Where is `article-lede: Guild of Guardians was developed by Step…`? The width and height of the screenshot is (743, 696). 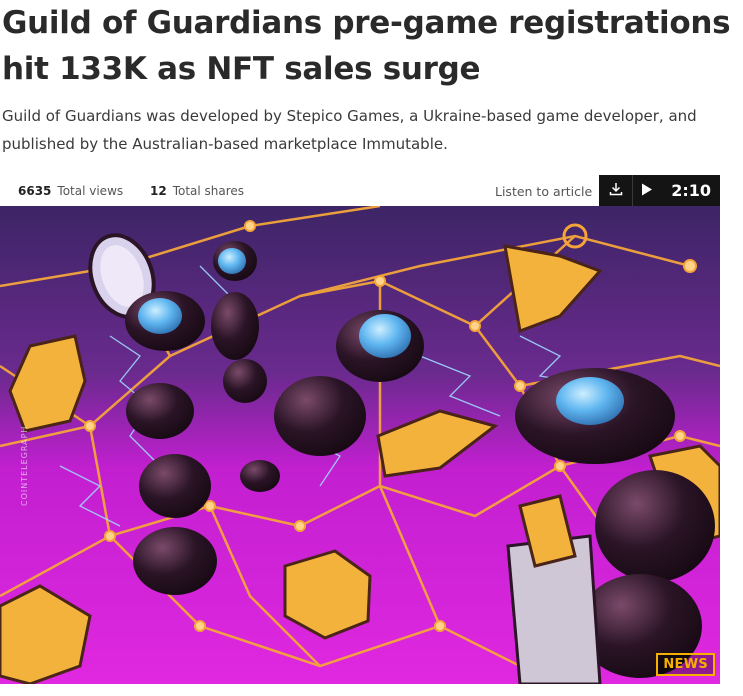
article-lede: Guild of Guardians was developed by Step… is located at coordinates (349, 130).